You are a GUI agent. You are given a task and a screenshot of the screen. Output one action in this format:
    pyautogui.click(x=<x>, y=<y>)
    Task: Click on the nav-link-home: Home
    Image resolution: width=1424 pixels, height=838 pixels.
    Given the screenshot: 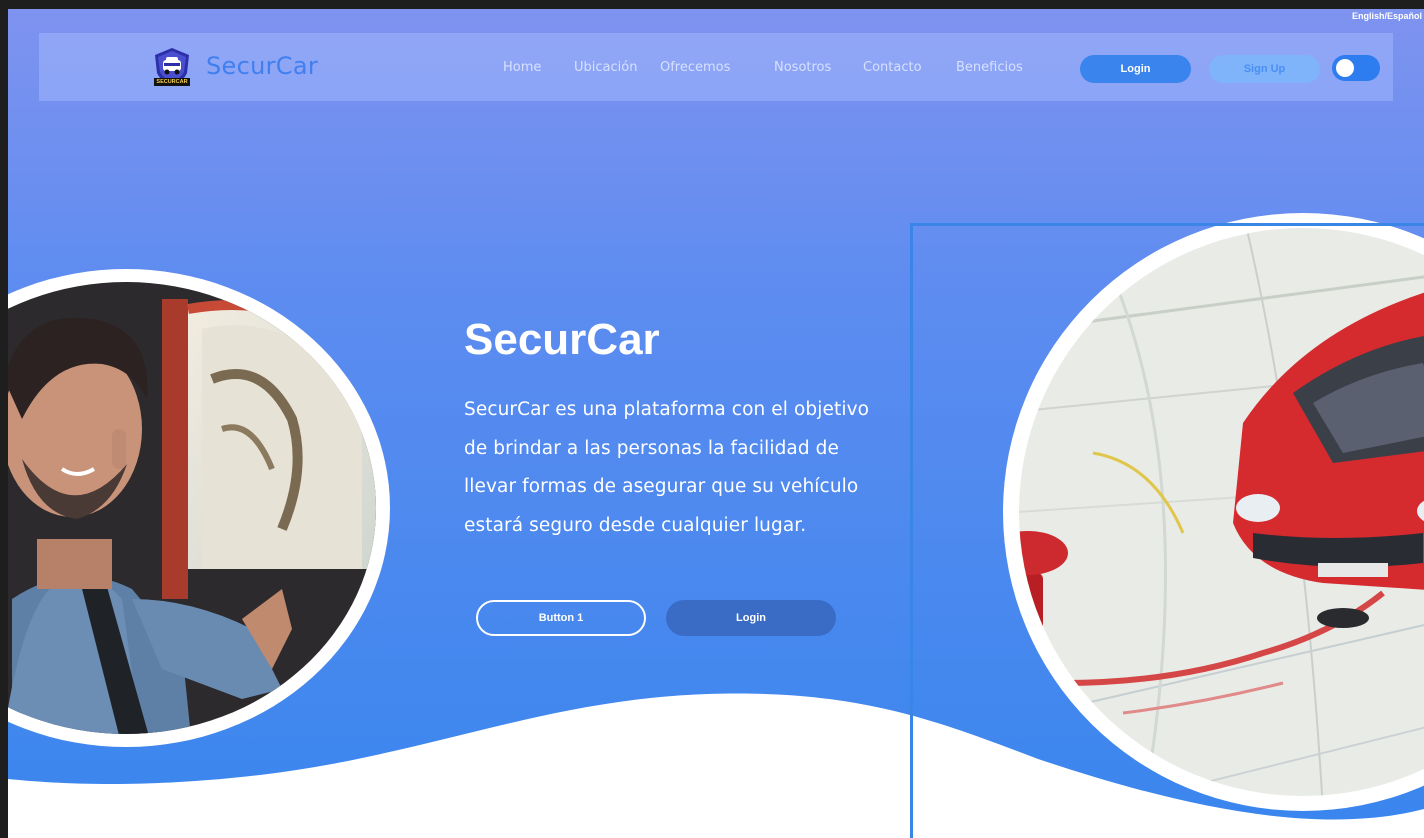 What is the action you would take?
    pyautogui.click(x=522, y=67)
    